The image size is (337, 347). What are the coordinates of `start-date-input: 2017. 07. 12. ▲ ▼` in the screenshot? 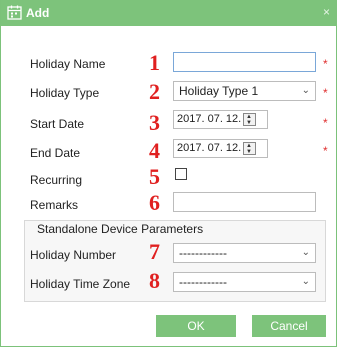 It's located at (220, 119).